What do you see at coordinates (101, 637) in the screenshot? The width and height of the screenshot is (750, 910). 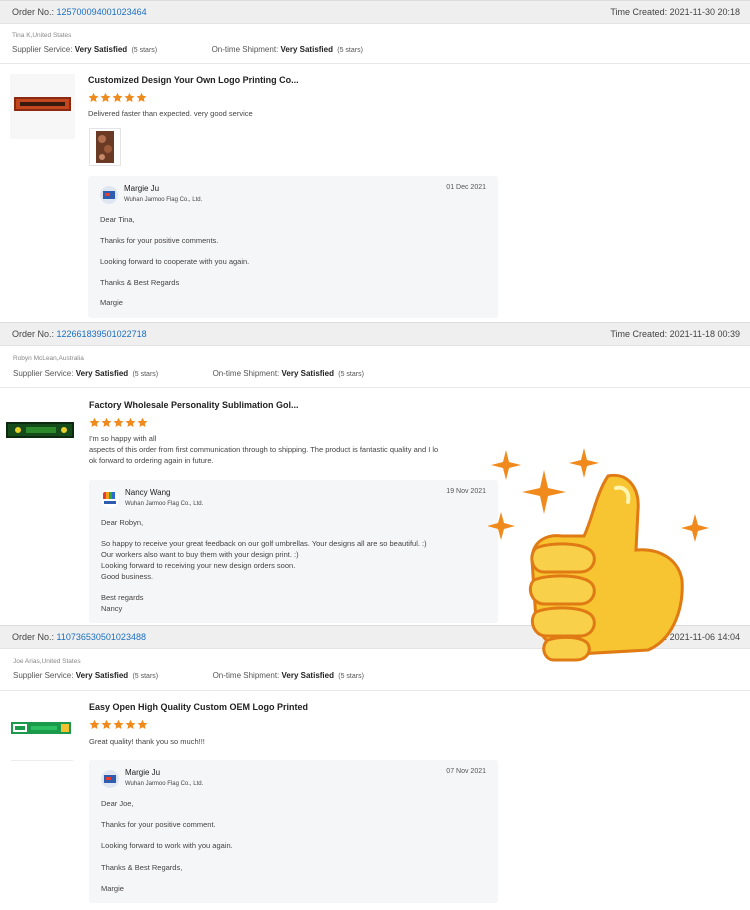 I see `order-no-link: 110736530501023488` at bounding box center [101, 637].